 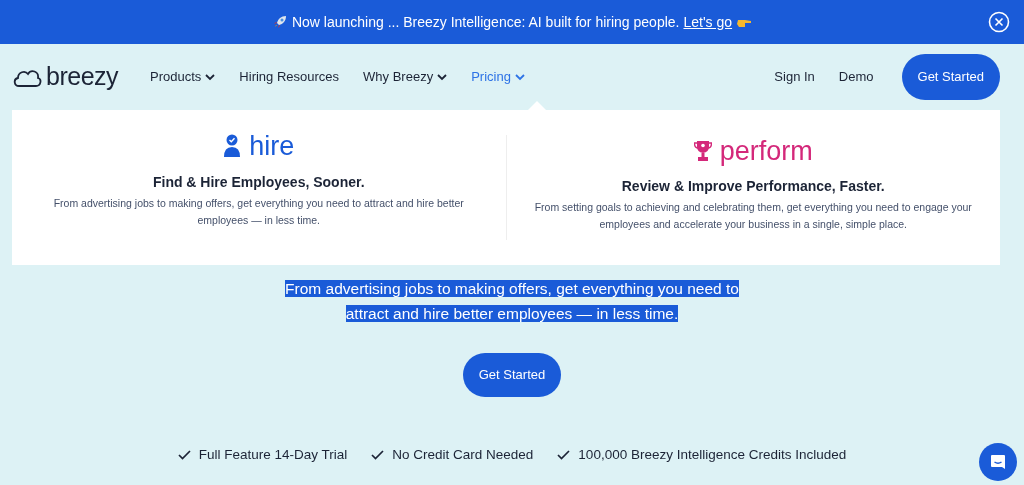 I want to click on demo-link: Demo, so click(x=856, y=77).